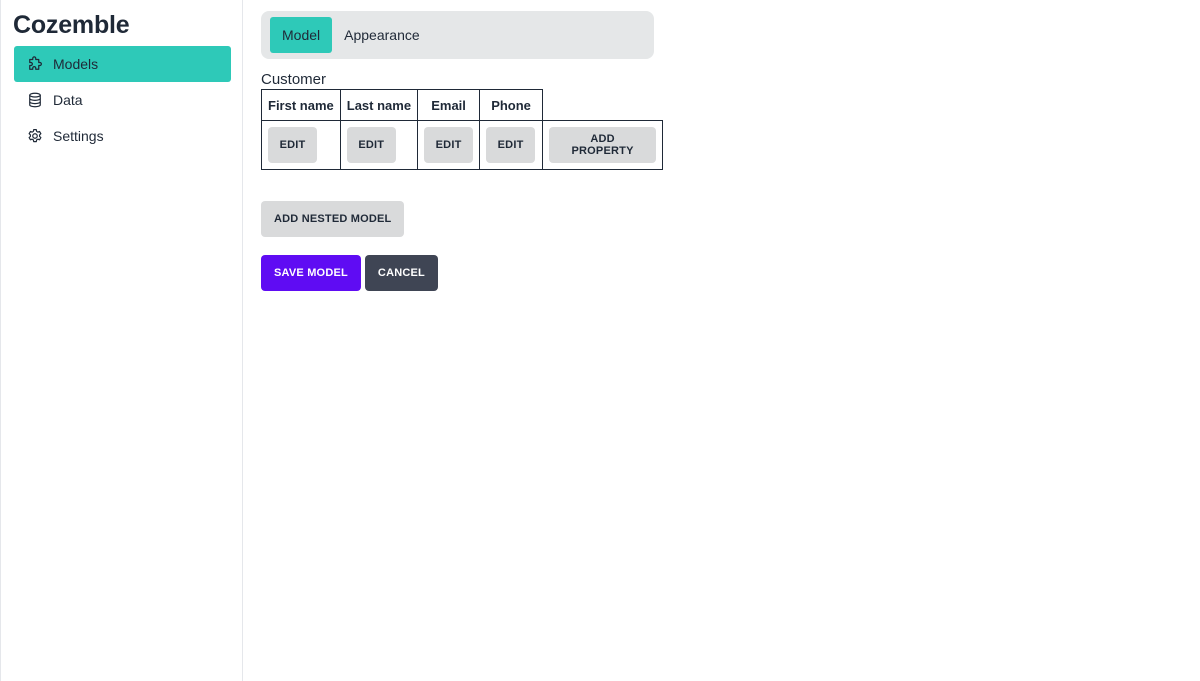 The image size is (1200, 681). Describe the element at coordinates (68, 100) in the screenshot. I see `sidebar-item-label: Data` at that location.